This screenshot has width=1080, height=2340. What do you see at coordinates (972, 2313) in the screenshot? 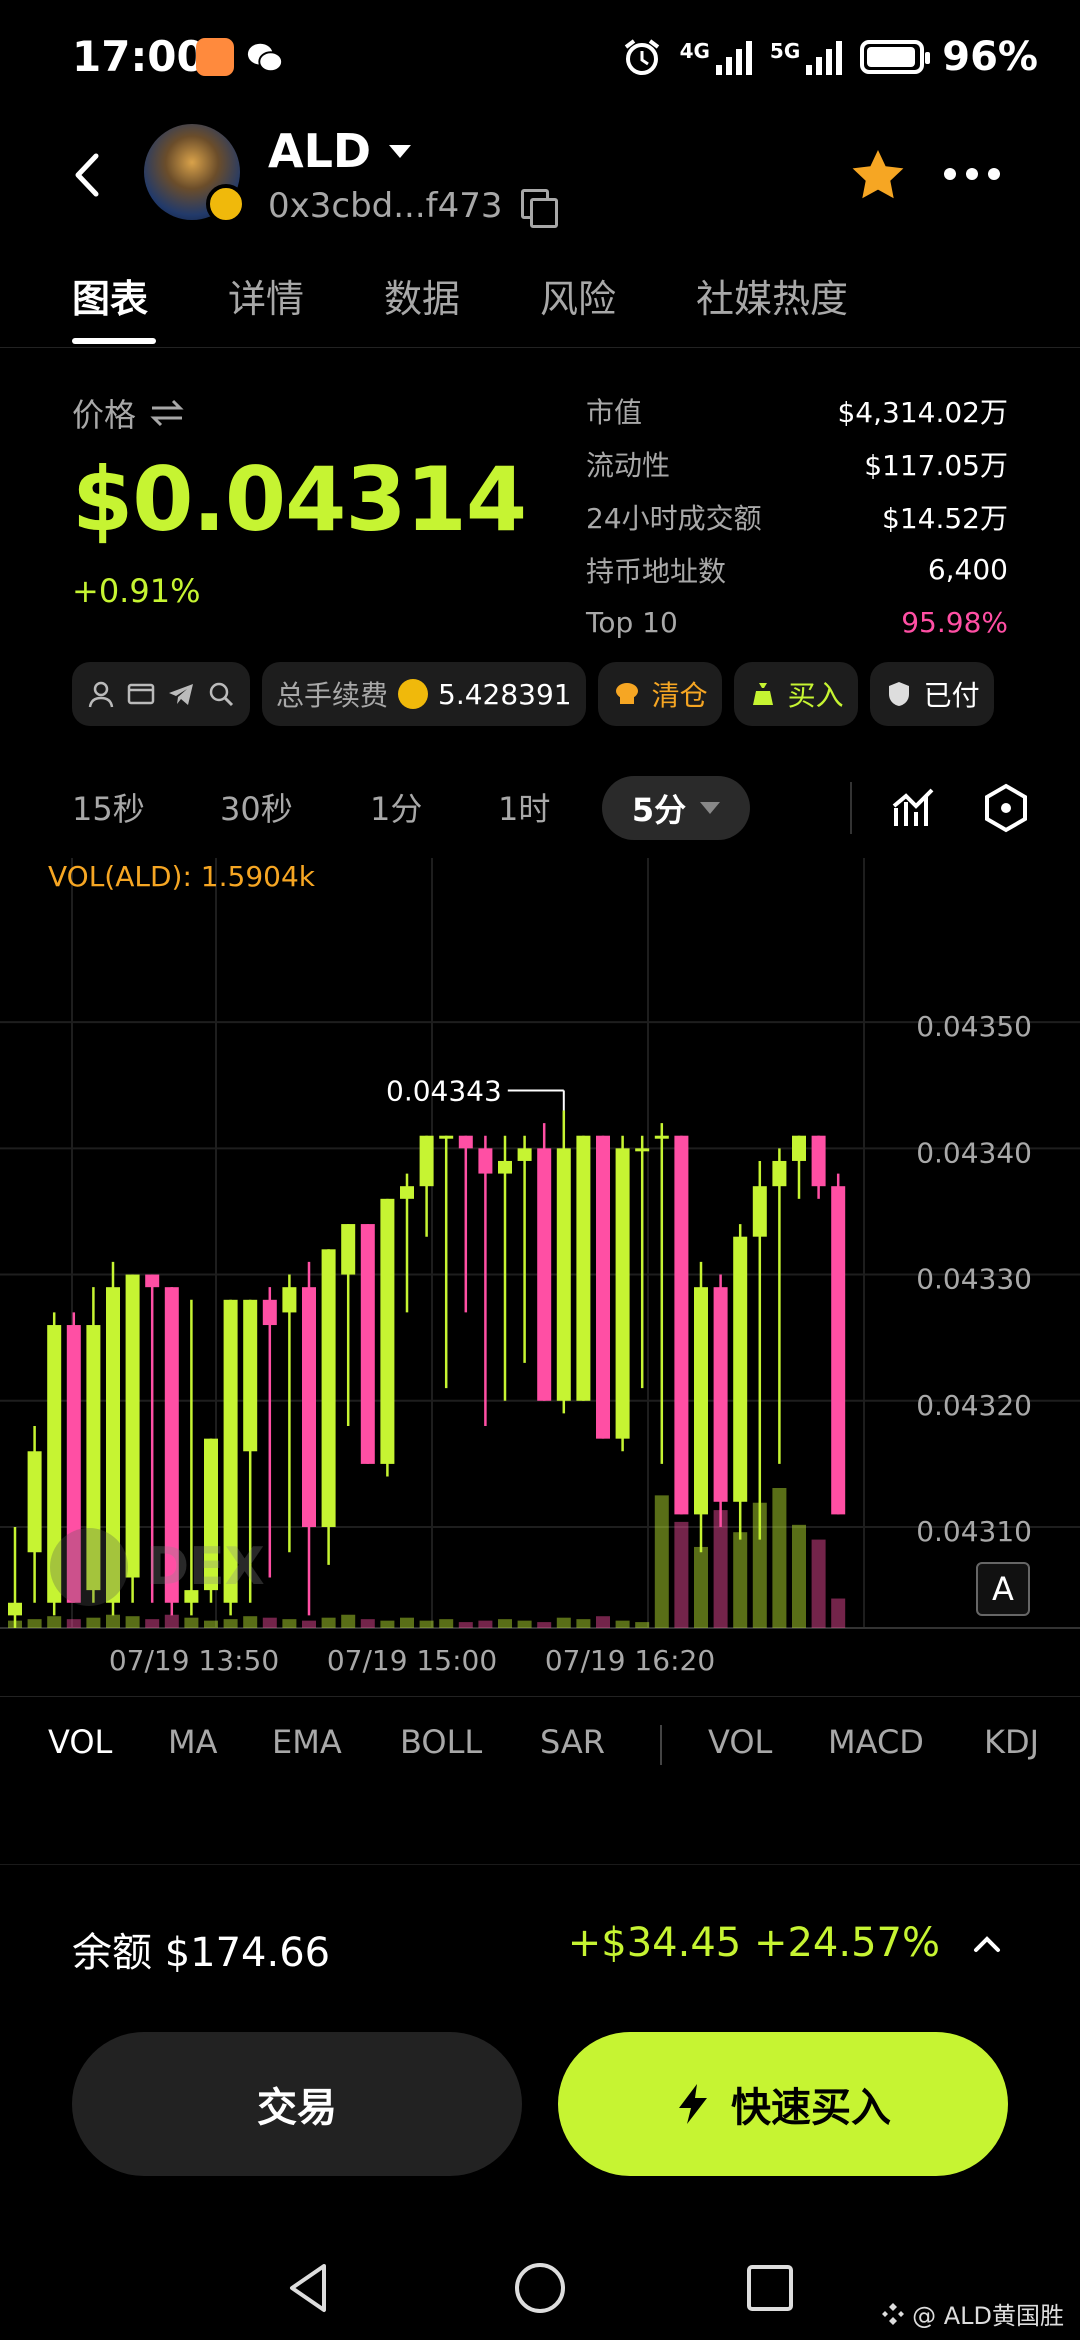
I see `credit-watermark: @ ALD黄国胜` at bounding box center [972, 2313].